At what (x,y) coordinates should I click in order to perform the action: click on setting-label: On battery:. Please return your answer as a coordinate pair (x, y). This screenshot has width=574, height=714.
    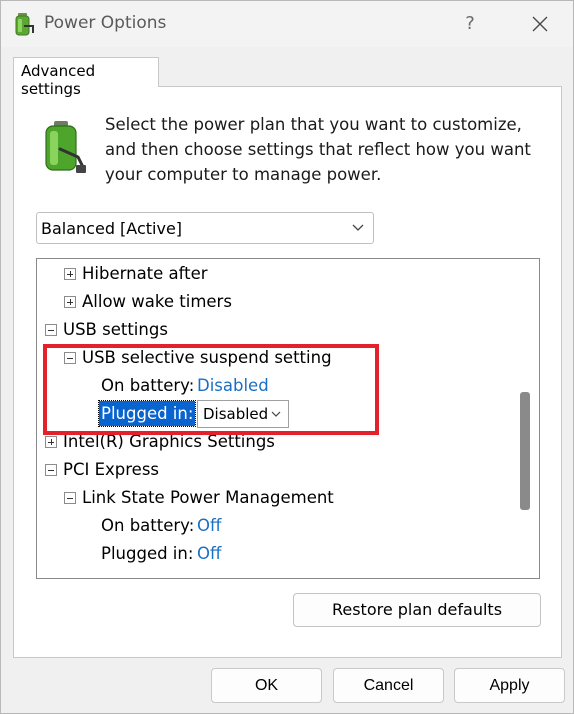
    Looking at the image, I should click on (148, 525).